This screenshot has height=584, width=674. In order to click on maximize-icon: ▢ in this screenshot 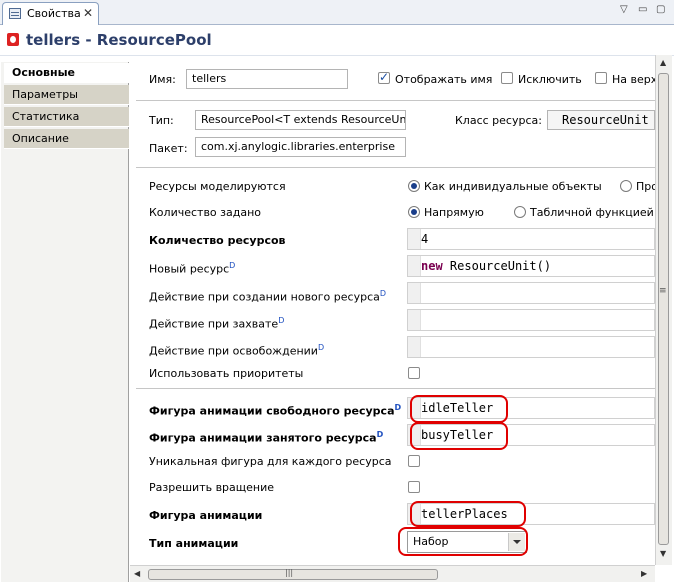, I will do `click(660, 9)`.